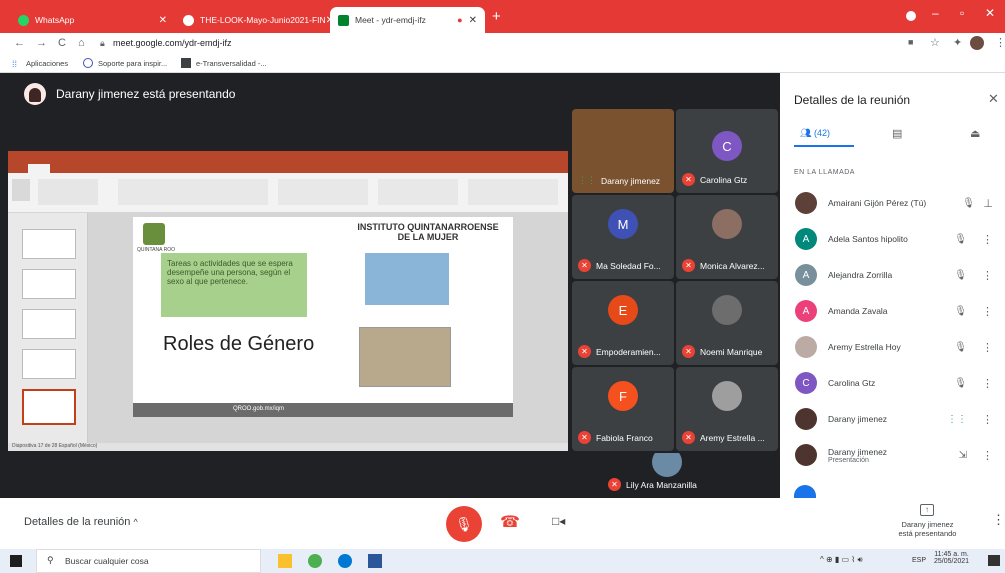 The image size is (1005, 573). I want to click on tab-meet: Meet - ydr-emdj-ifz ● ✕, so click(407, 20).